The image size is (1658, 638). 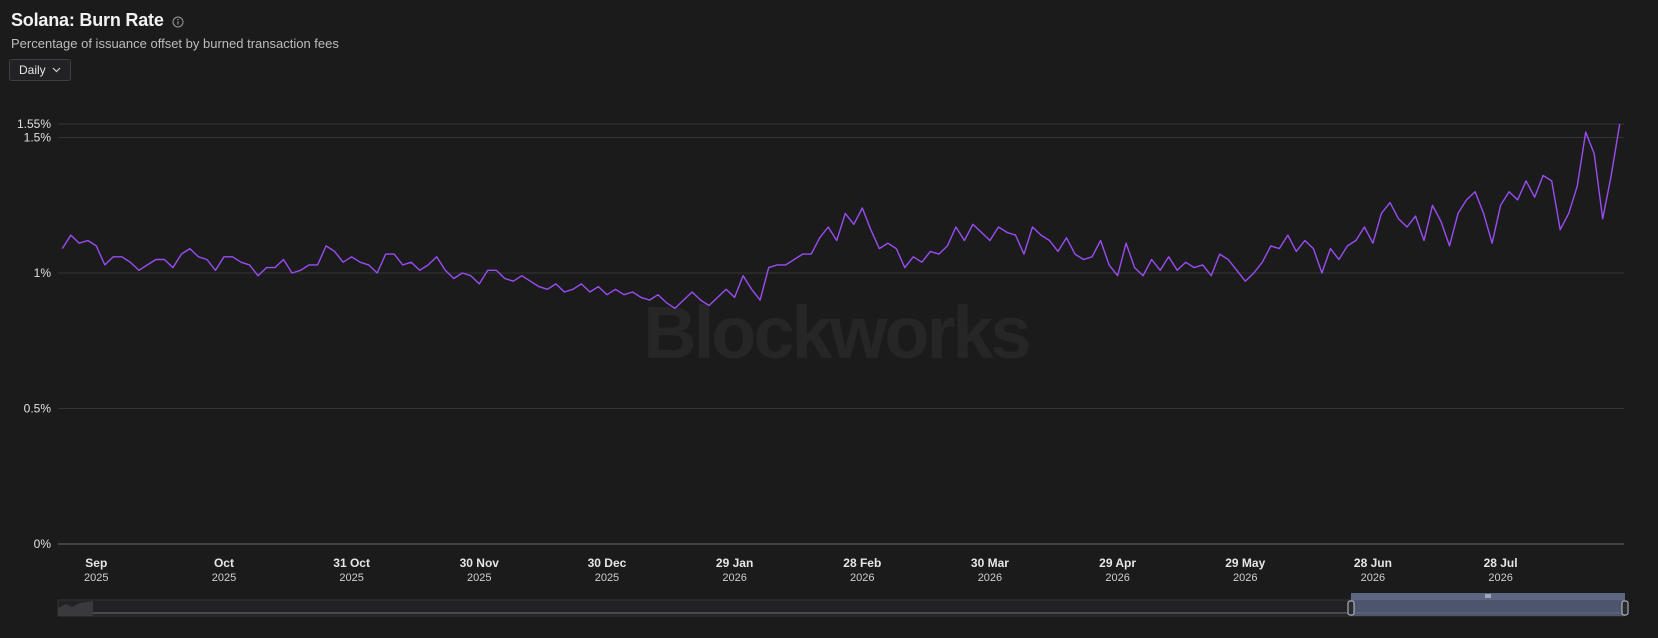 What do you see at coordinates (1501, 563) in the screenshot?
I see `x-tick-label: 28 Jul` at bounding box center [1501, 563].